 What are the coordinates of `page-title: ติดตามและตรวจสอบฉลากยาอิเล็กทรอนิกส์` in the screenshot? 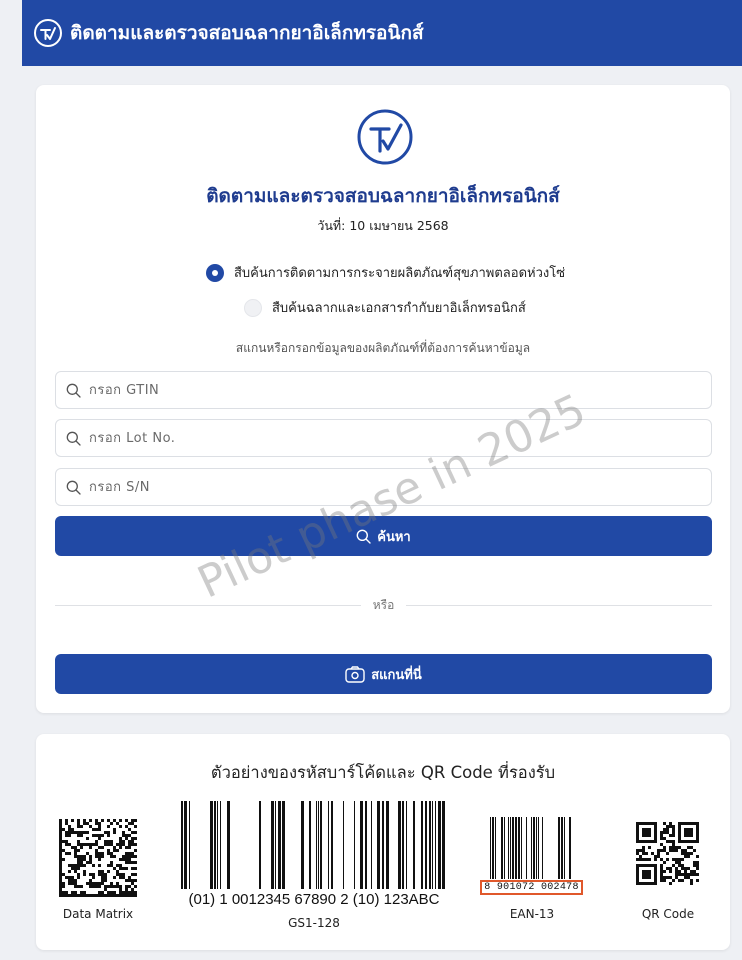 It's located at (383, 196).